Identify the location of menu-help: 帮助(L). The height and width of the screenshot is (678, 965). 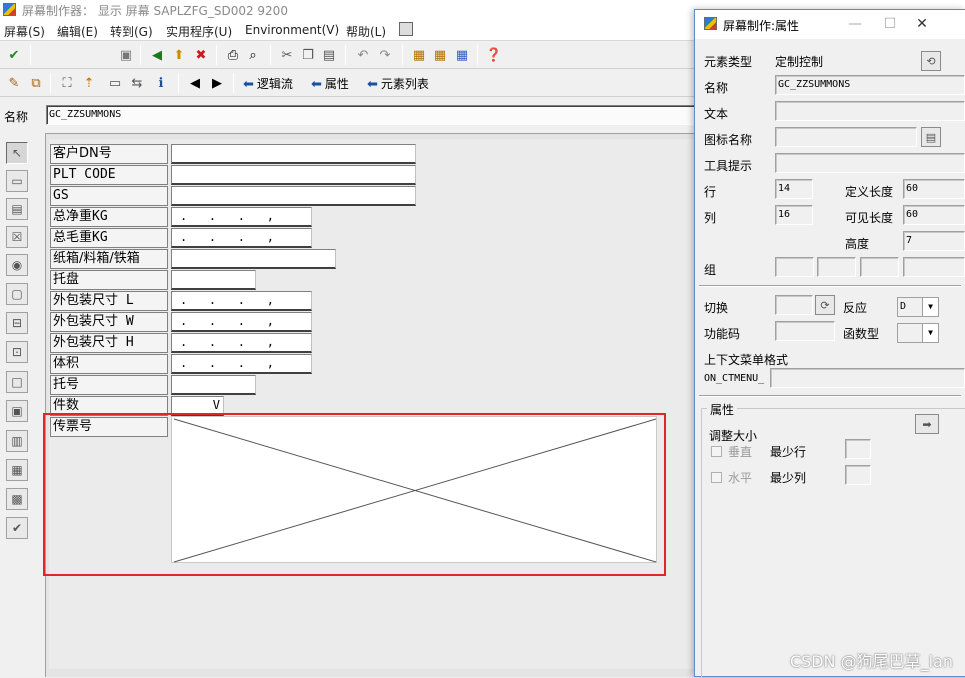
(366, 31).